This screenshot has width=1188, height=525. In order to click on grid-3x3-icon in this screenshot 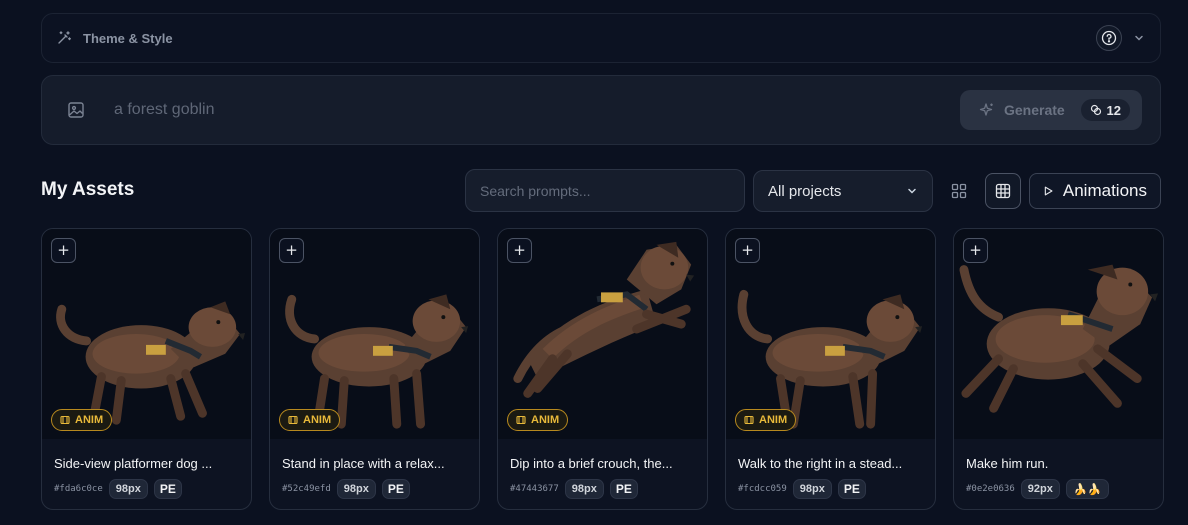, I will do `click(1003, 191)`.